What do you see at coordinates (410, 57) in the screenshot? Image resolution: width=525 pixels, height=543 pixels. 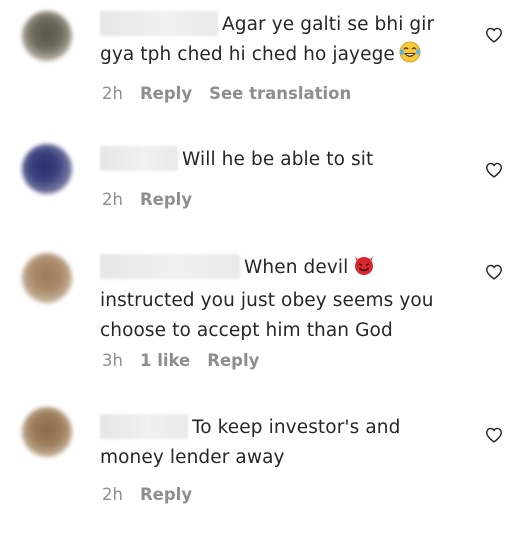 I see `tears-of-joy-emoji` at bounding box center [410, 57].